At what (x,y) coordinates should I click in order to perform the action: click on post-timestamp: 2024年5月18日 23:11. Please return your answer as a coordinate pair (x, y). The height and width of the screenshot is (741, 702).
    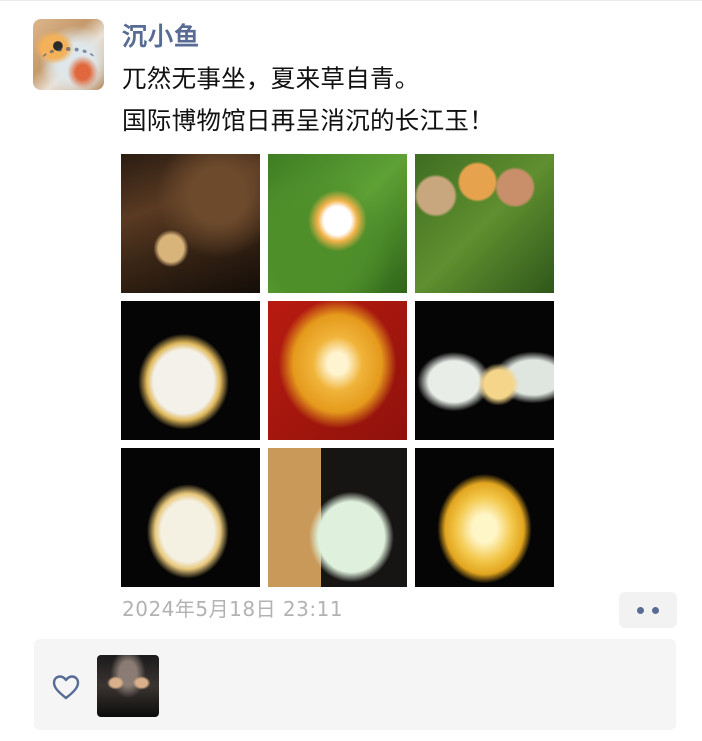
    Looking at the image, I should click on (233, 609).